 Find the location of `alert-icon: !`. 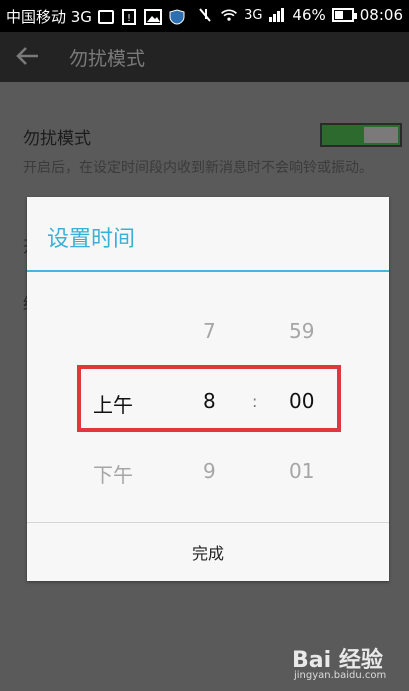

alert-icon: ! is located at coordinates (128, 16).